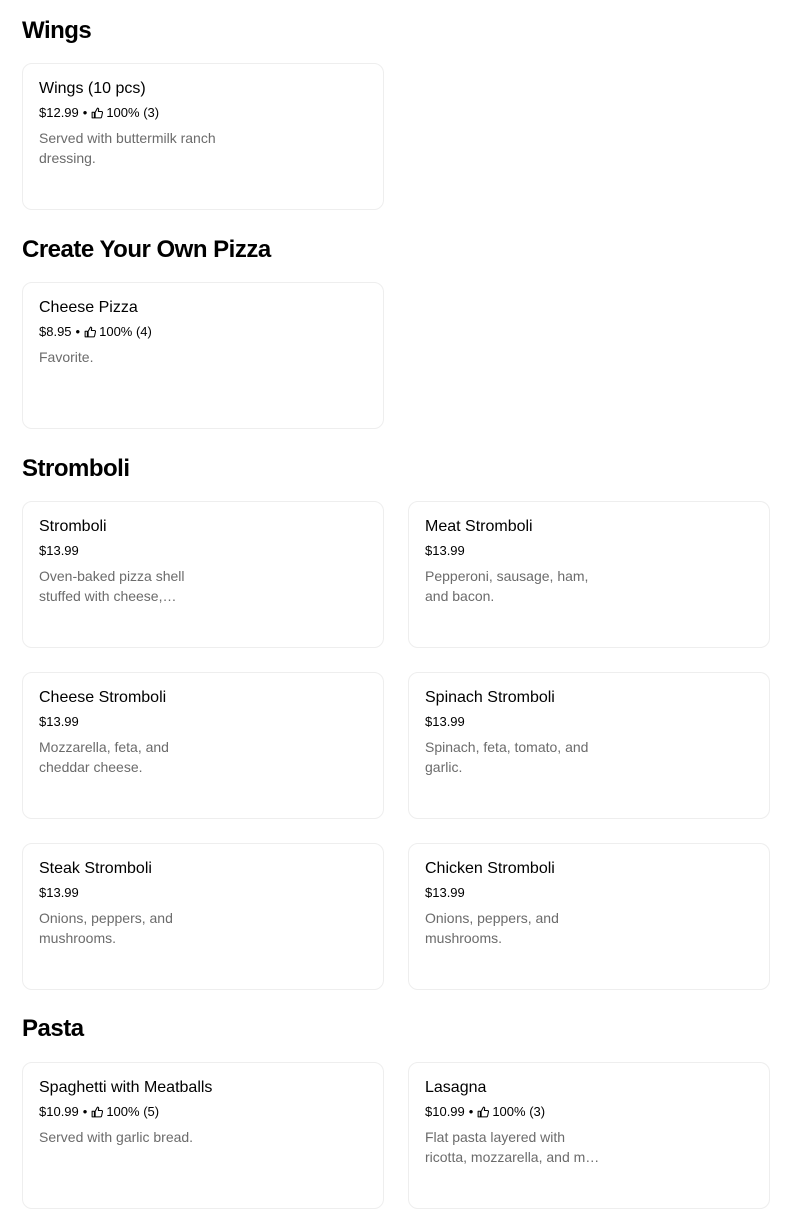 This screenshot has width=804, height=1209. I want to click on item-description: Mozzarella, feta, and cheddar cheese., so click(104, 757).